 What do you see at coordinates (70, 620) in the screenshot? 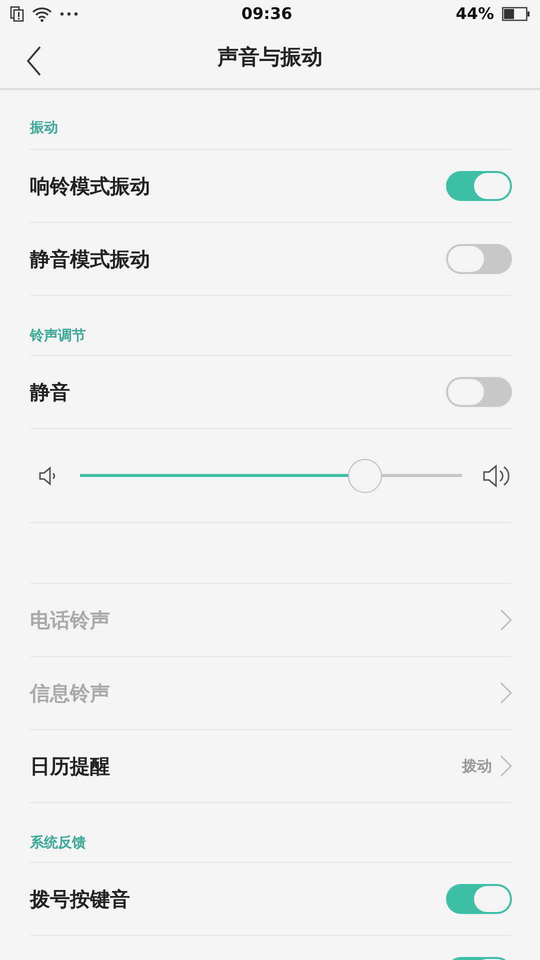
I see `setting-label: 电话铃声` at bounding box center [70, 620].